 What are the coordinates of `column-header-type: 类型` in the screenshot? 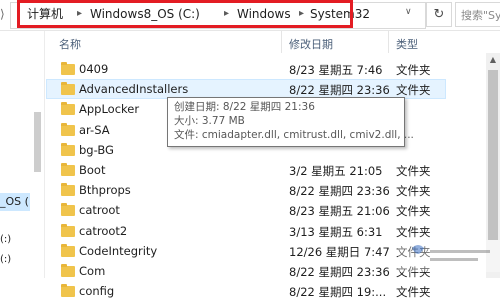 It's located at (407, 44).